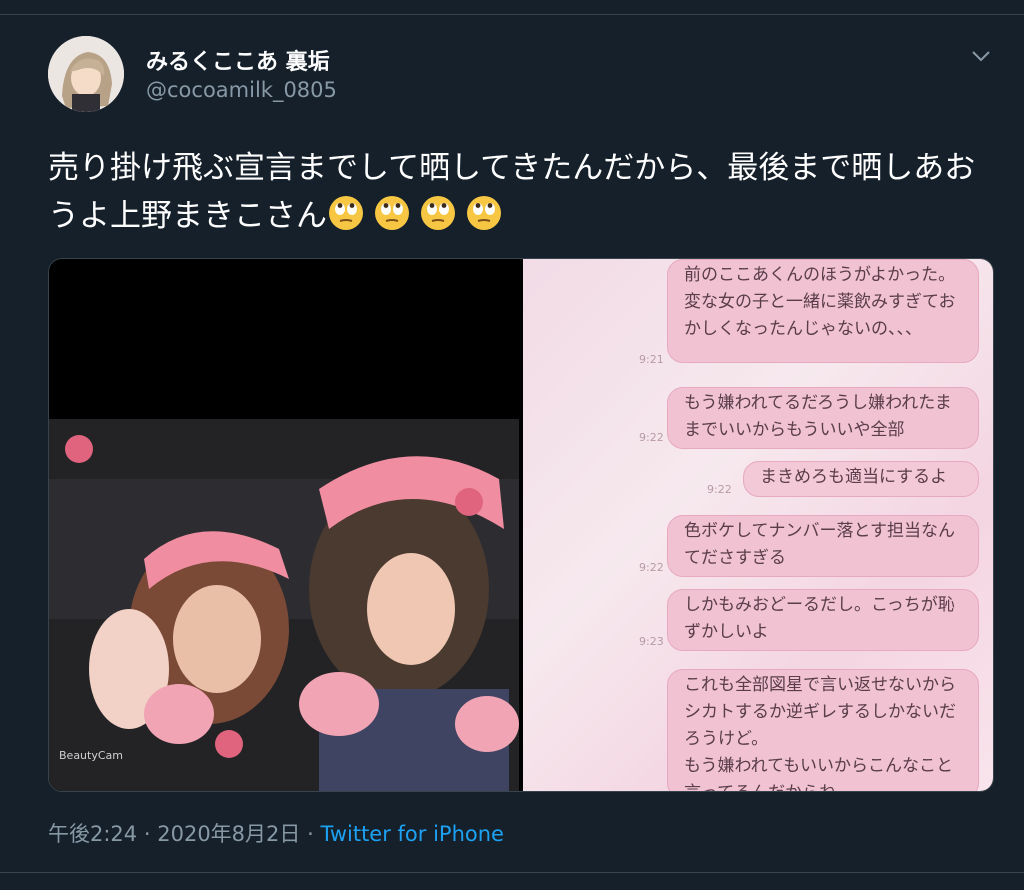  Describe the element at coordinates (651, 641) in the screenshot. I see `chat-timestamp: 9:23` at that location.